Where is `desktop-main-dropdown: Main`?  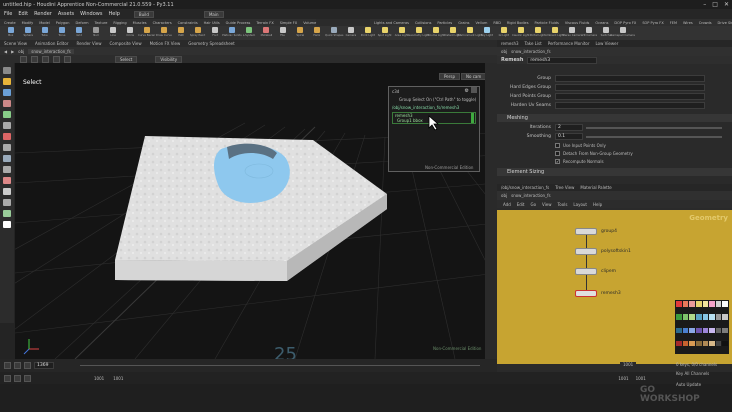
desktop-main-dropdown: Main is located at coordinates (213, 14).